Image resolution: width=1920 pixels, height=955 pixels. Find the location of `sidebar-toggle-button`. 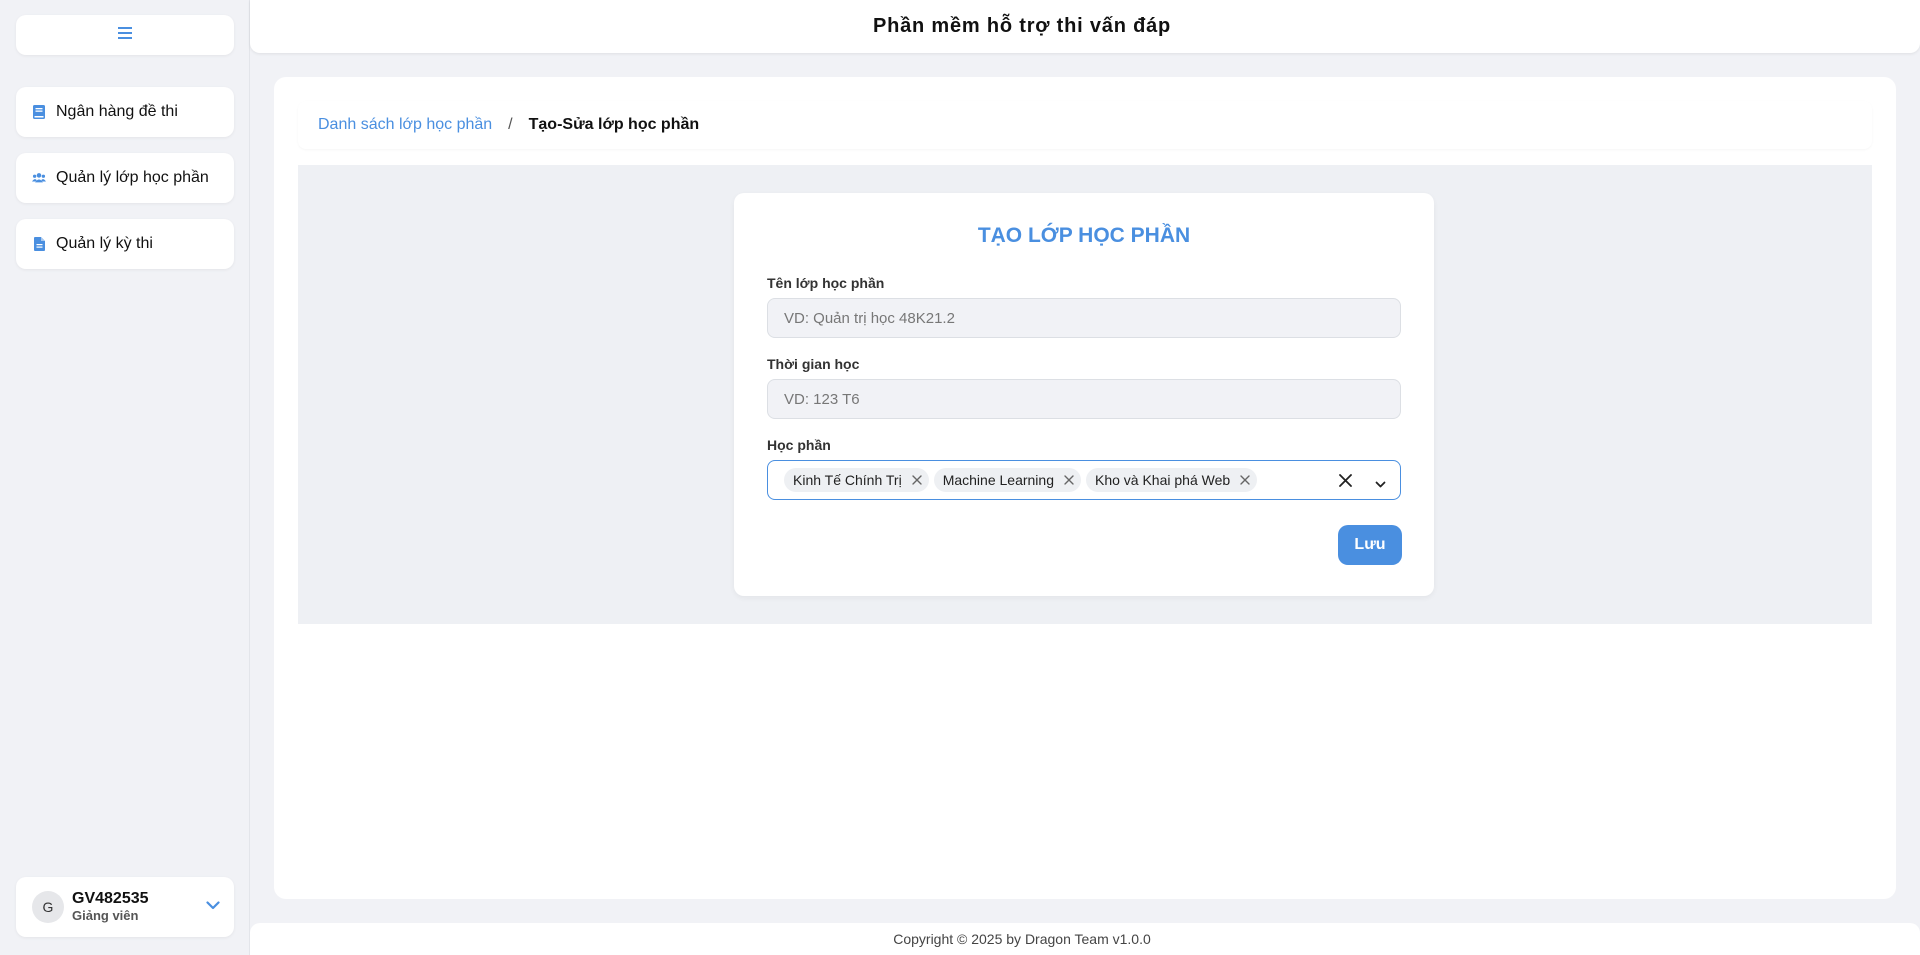

sidebar-toggle-button is located at coordinates (125, 35).